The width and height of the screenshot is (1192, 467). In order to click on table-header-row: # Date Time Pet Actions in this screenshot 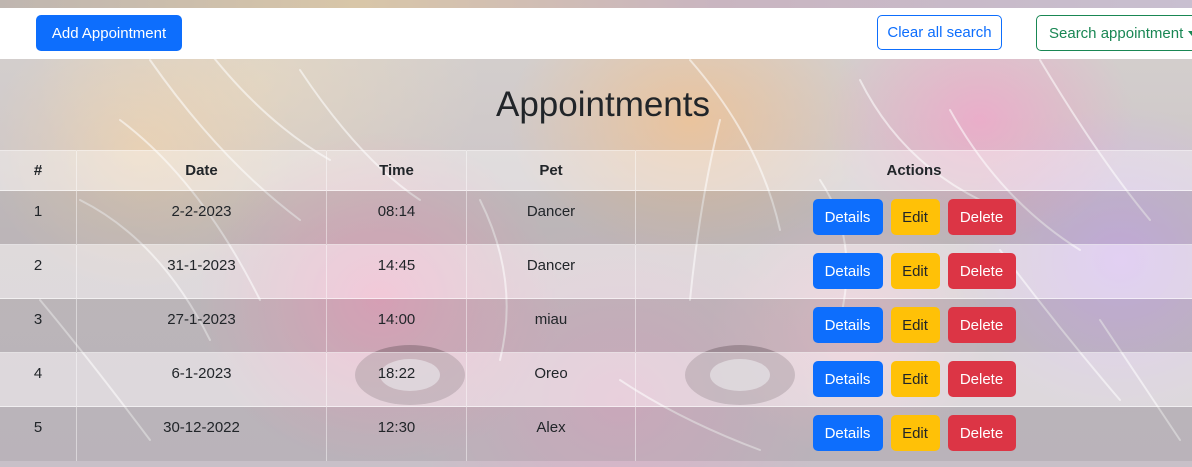, I will do `click(596, 170)`.